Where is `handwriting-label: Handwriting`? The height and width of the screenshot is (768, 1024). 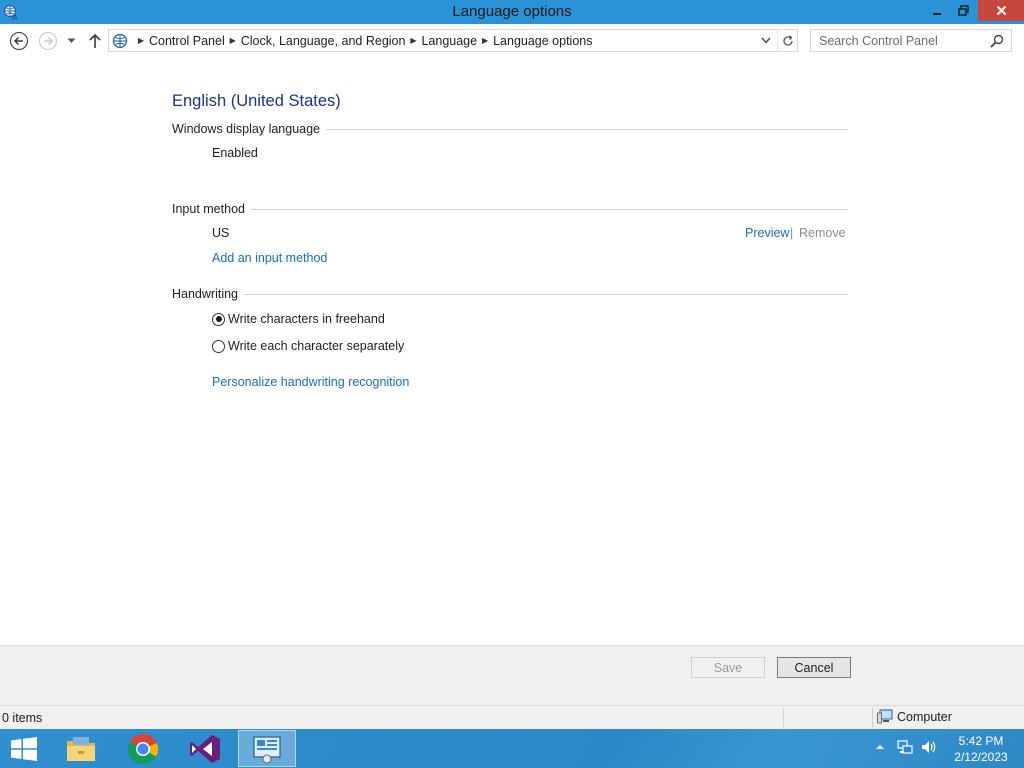
handwriting-label: Handwriting is located at coordinates (205, 294).